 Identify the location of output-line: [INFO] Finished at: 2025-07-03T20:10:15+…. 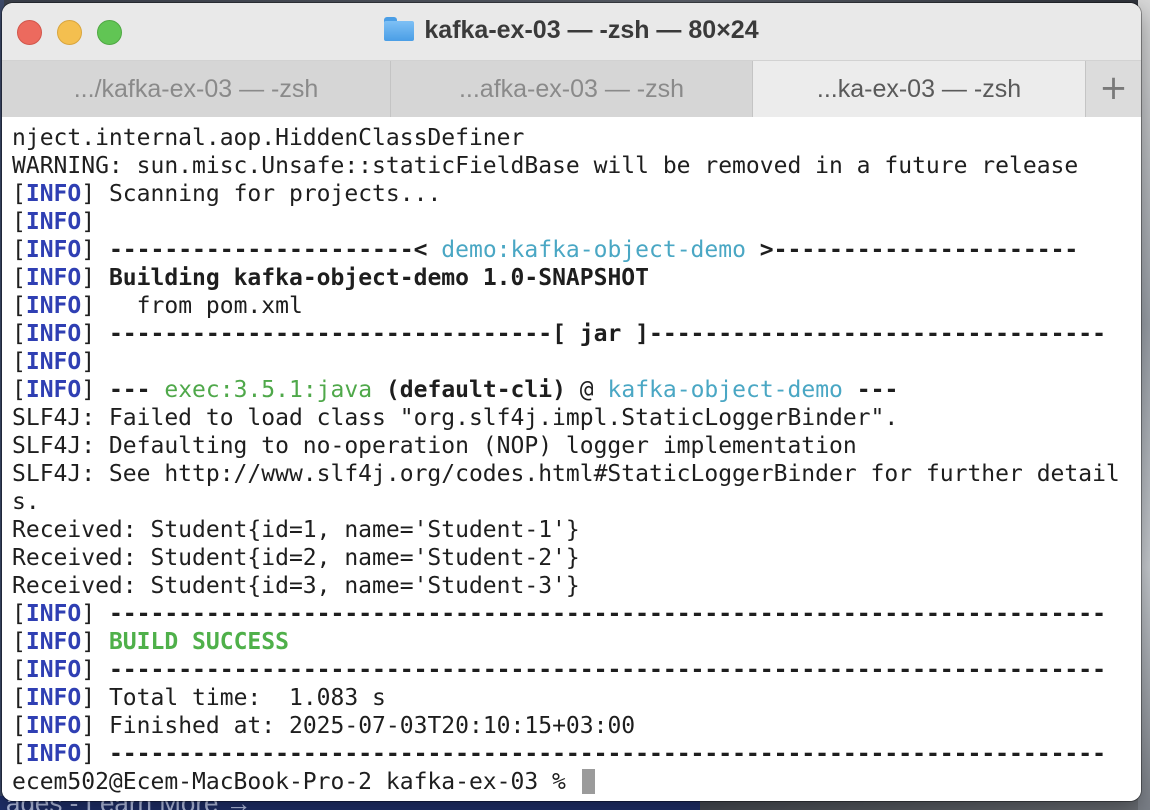
(324, 726).